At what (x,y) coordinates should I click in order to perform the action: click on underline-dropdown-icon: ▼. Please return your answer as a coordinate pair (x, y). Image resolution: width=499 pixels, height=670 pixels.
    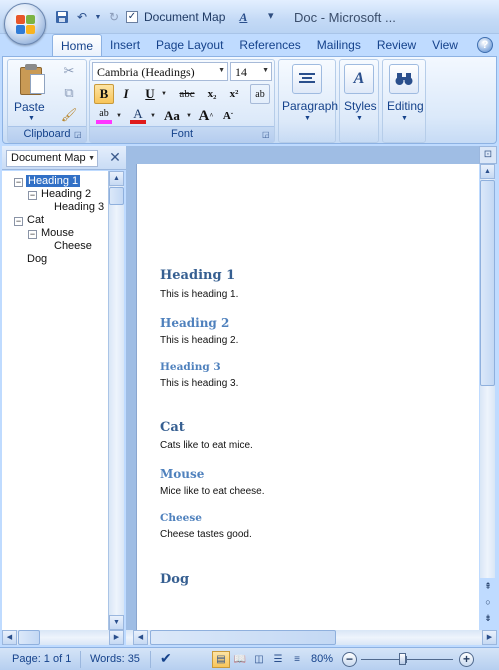
    Looking at the image, I should click on (164, 94).